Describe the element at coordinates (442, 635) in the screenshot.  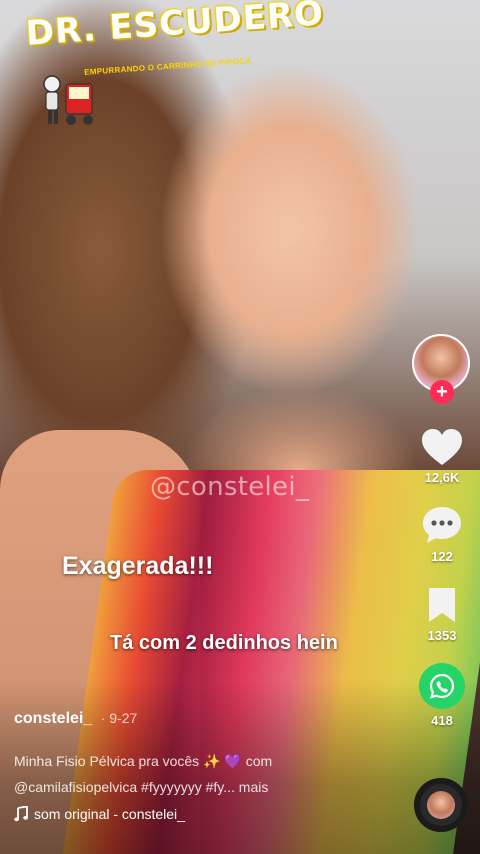
I see `save-count: 1353` at that location.